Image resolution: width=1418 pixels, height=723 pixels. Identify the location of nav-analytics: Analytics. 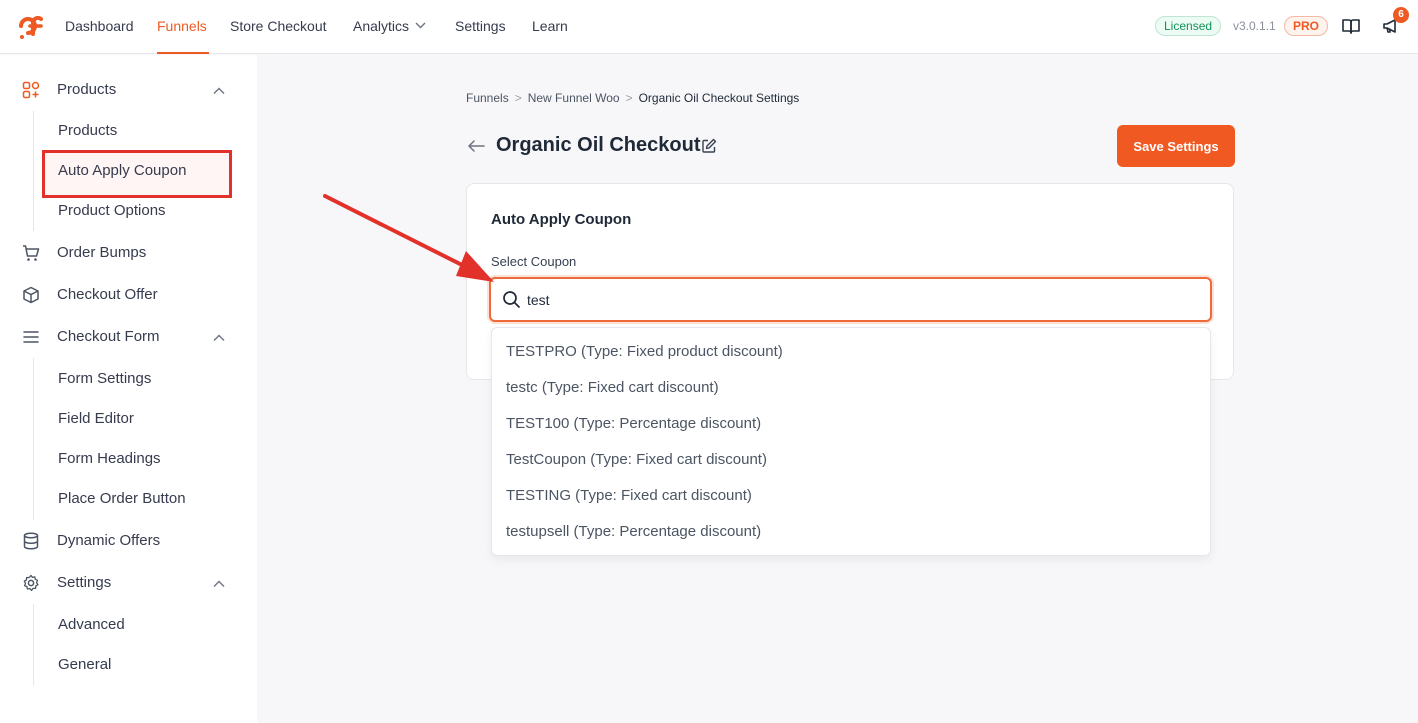
(389, 26).